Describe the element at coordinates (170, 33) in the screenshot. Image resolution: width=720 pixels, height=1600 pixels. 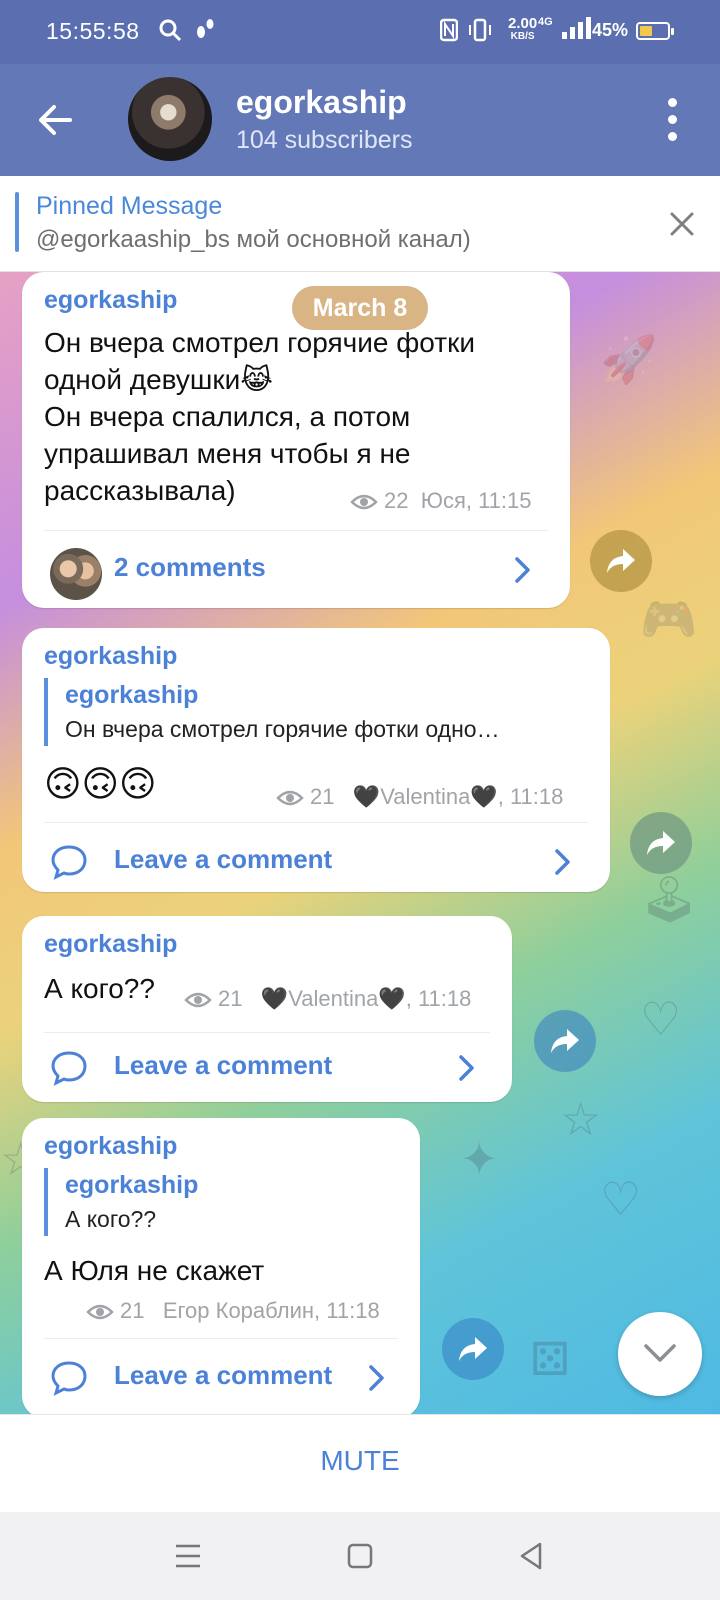
I see `search-status-icon` at that location.